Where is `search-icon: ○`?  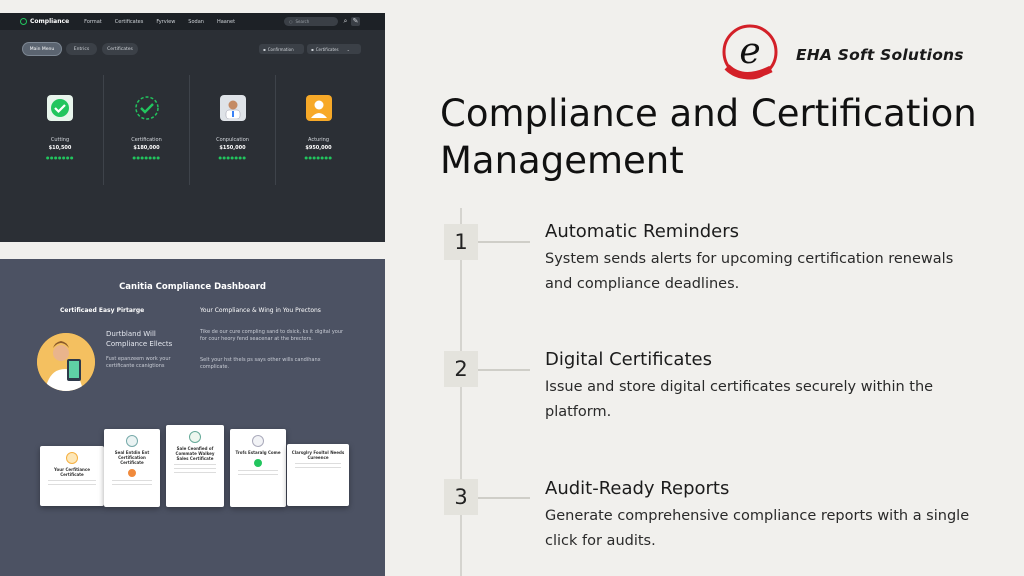
search-icon: ○ is located at coordinates (291, 21).